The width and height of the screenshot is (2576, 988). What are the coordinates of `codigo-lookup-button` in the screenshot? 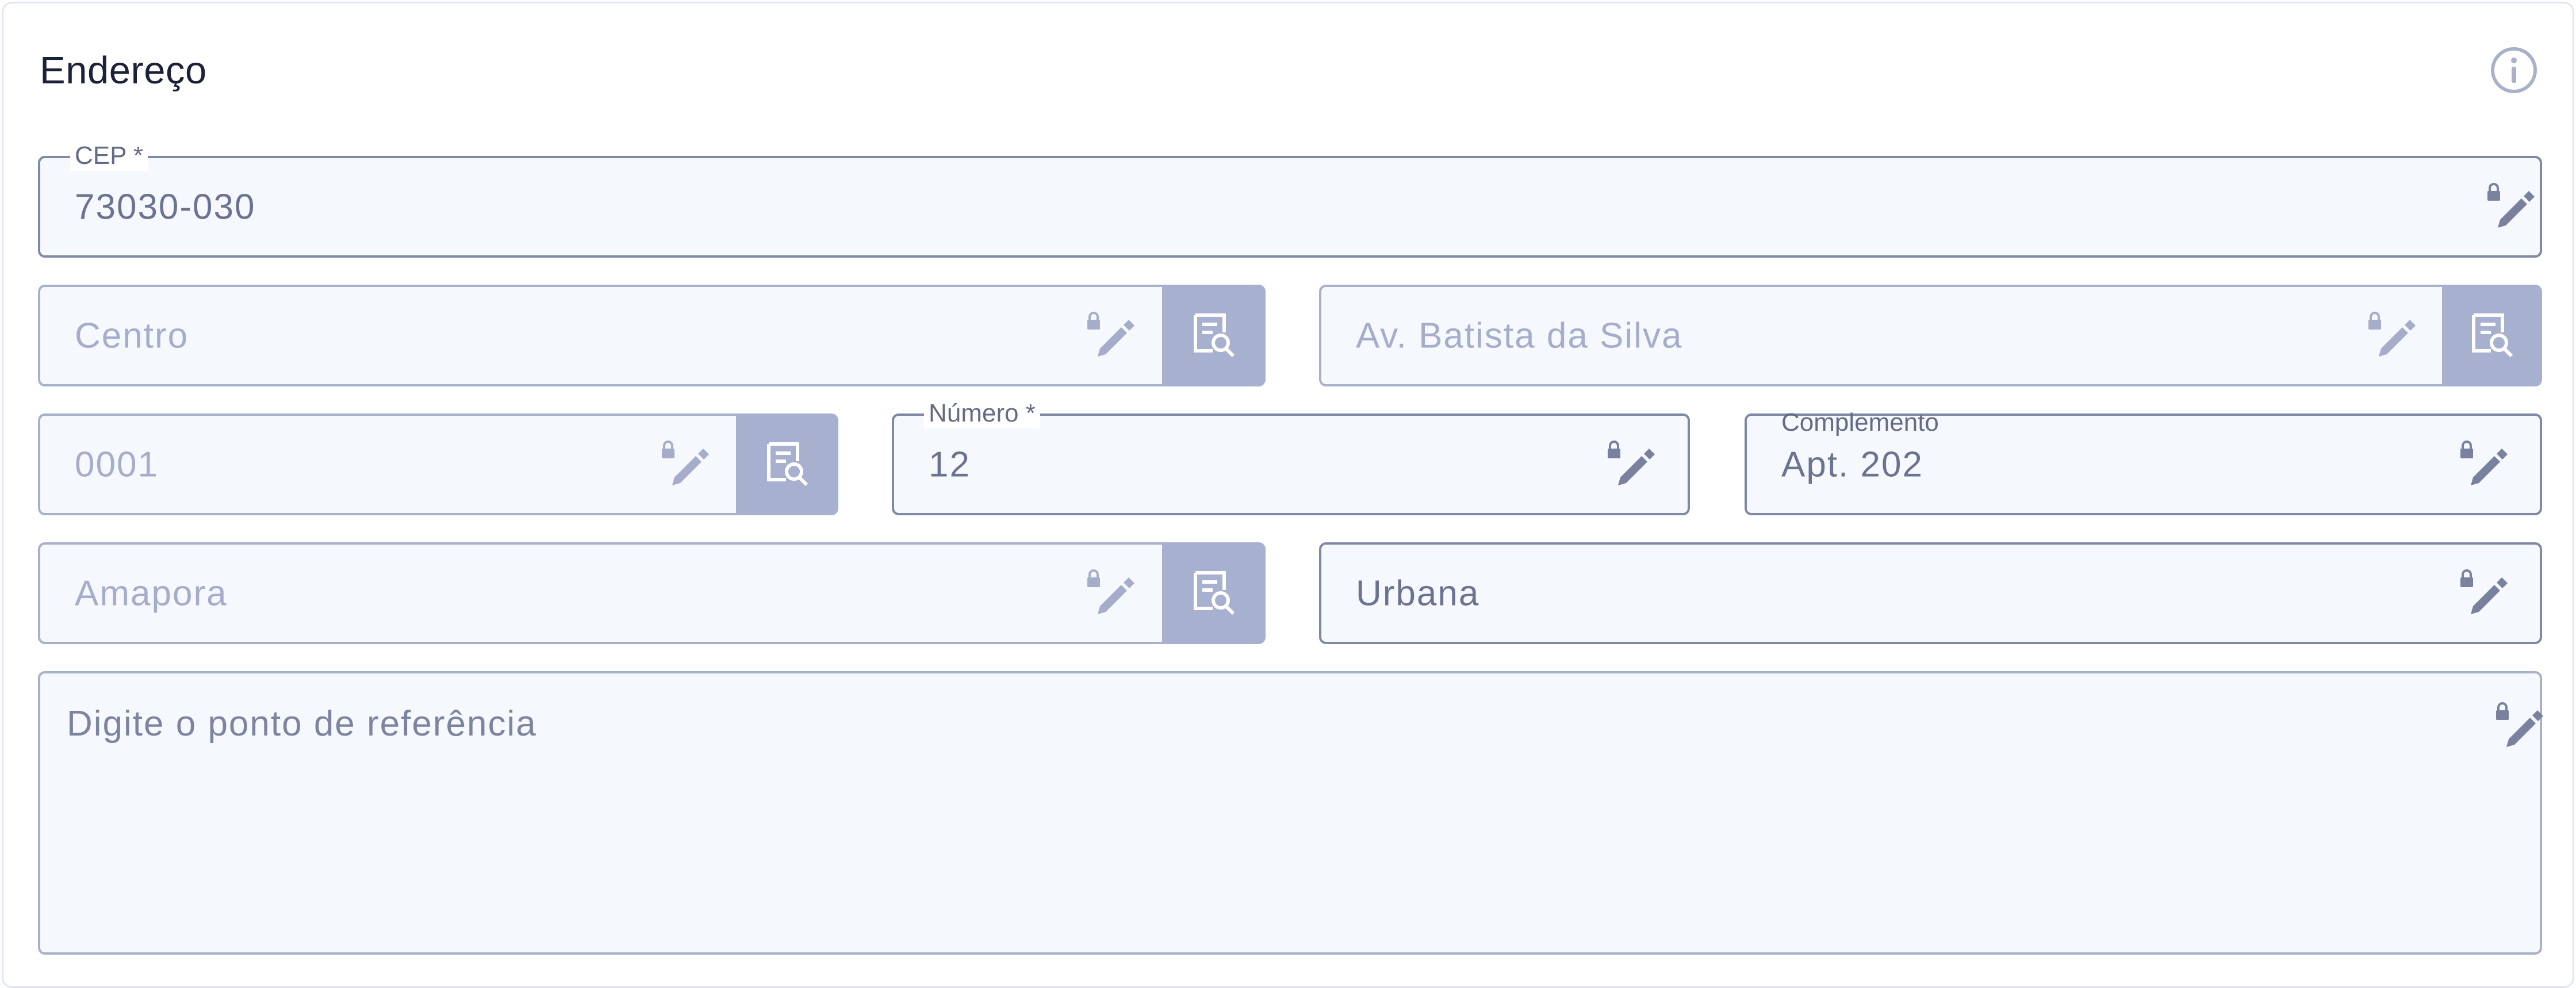 It's located at (787, 464).